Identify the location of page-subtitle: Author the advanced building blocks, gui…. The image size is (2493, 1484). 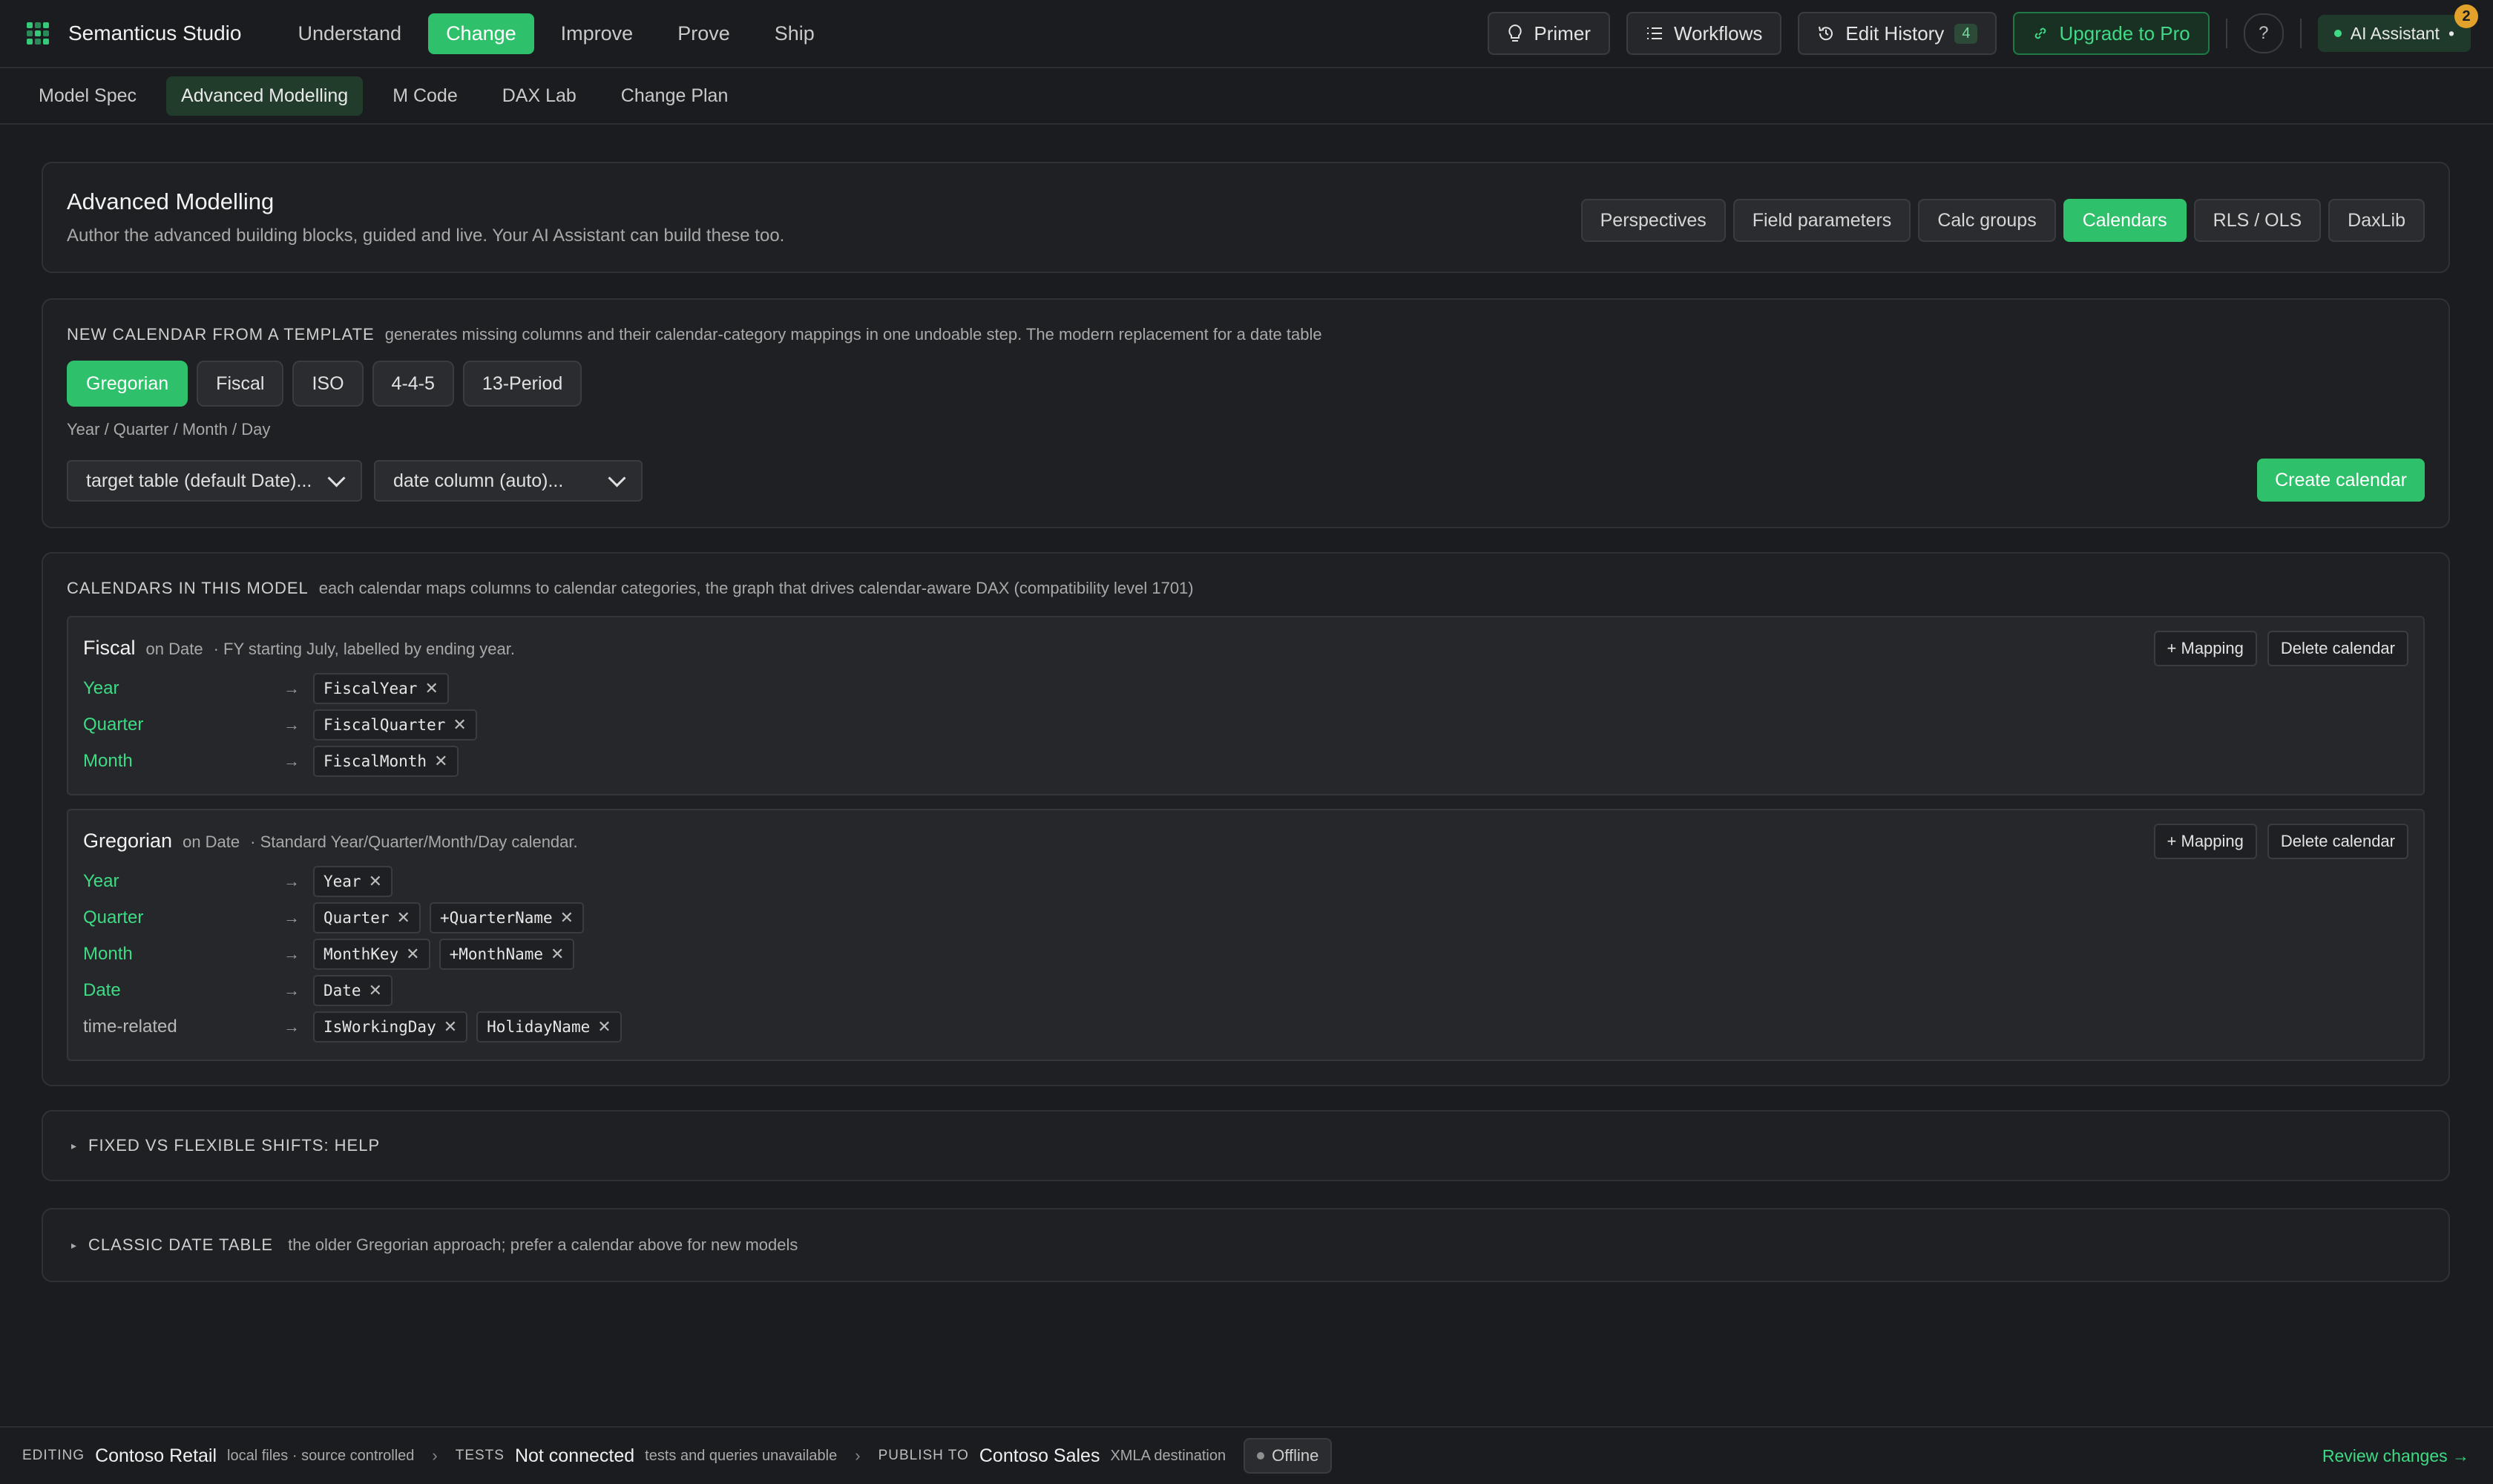
(426, 236).